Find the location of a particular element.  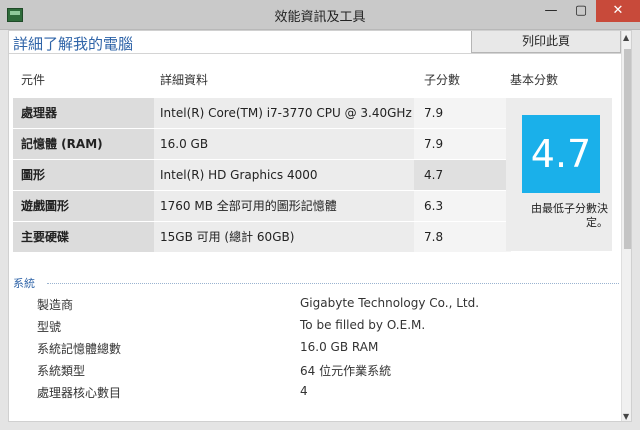

scroll-up-icon: ▲ is located at coordinates (626, 37).